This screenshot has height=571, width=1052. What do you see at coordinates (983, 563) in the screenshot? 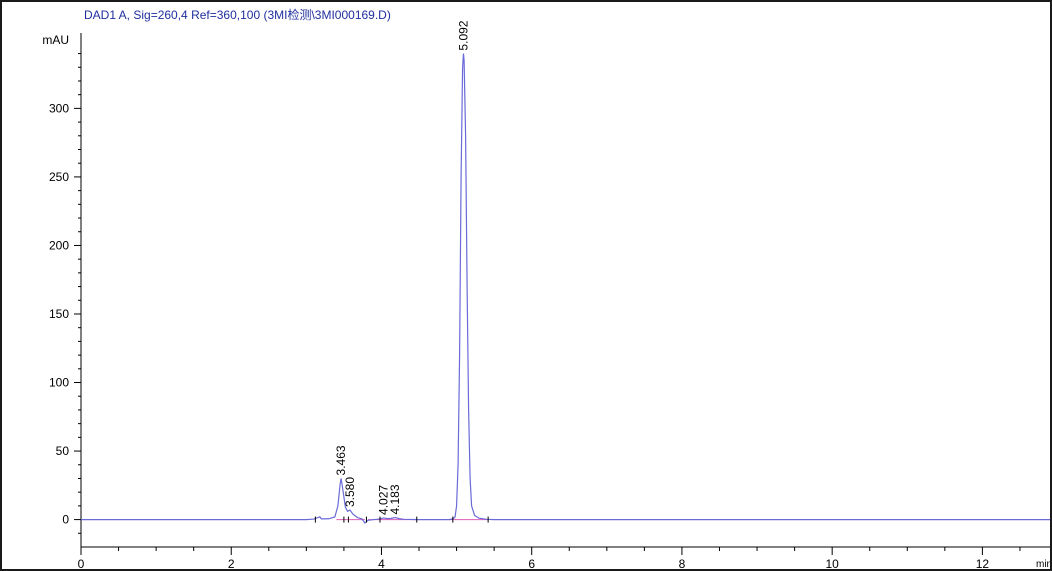
I see `x-tick-label: 12` at bounding box center [983, 563].